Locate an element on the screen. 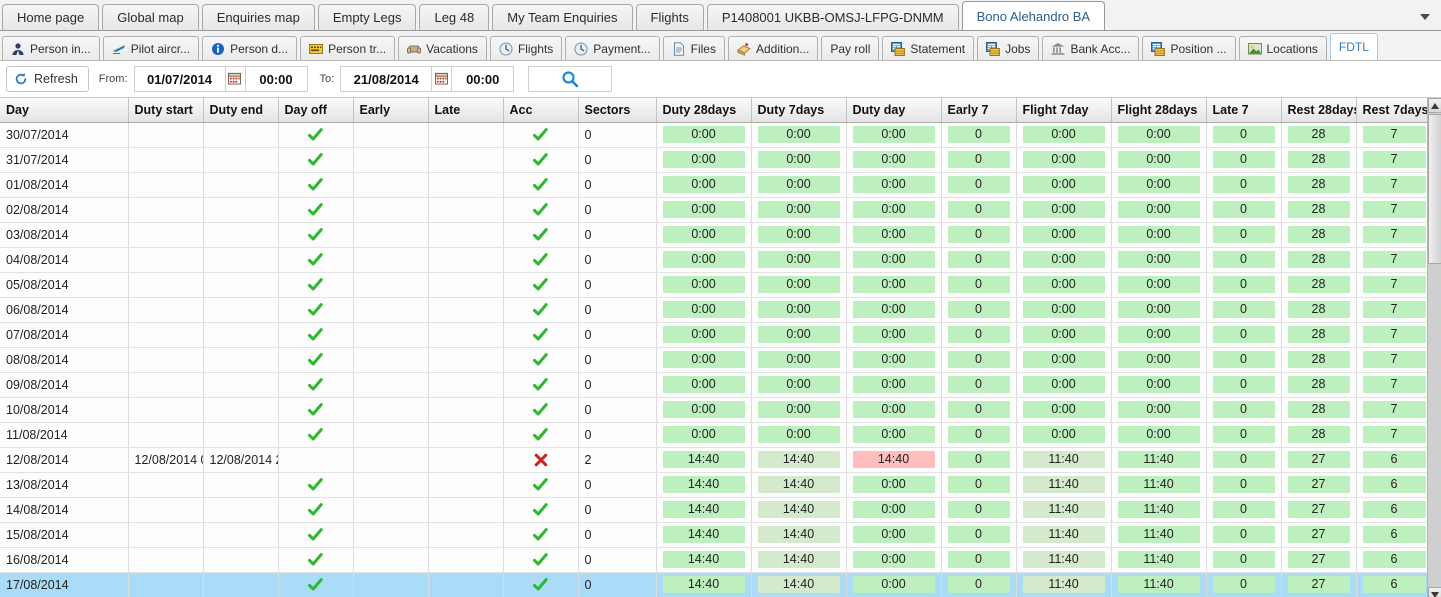  vertical-scrollbar is located at coordinates (1434, 347).